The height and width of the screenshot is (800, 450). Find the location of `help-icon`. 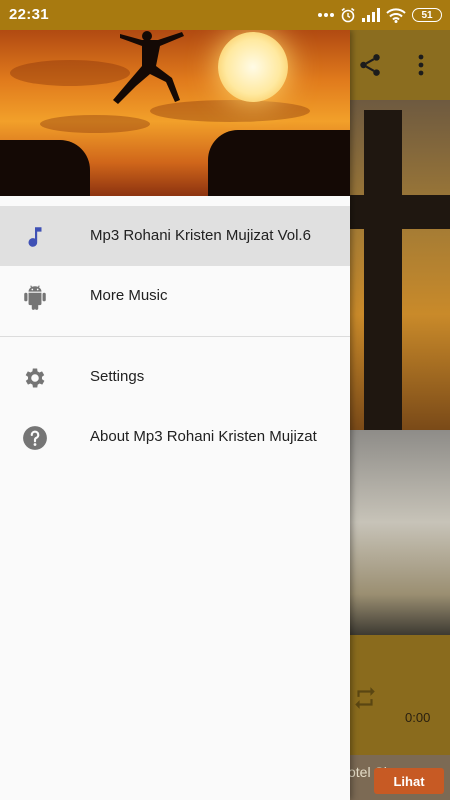

help-icon is located at coordinates (35, 438).